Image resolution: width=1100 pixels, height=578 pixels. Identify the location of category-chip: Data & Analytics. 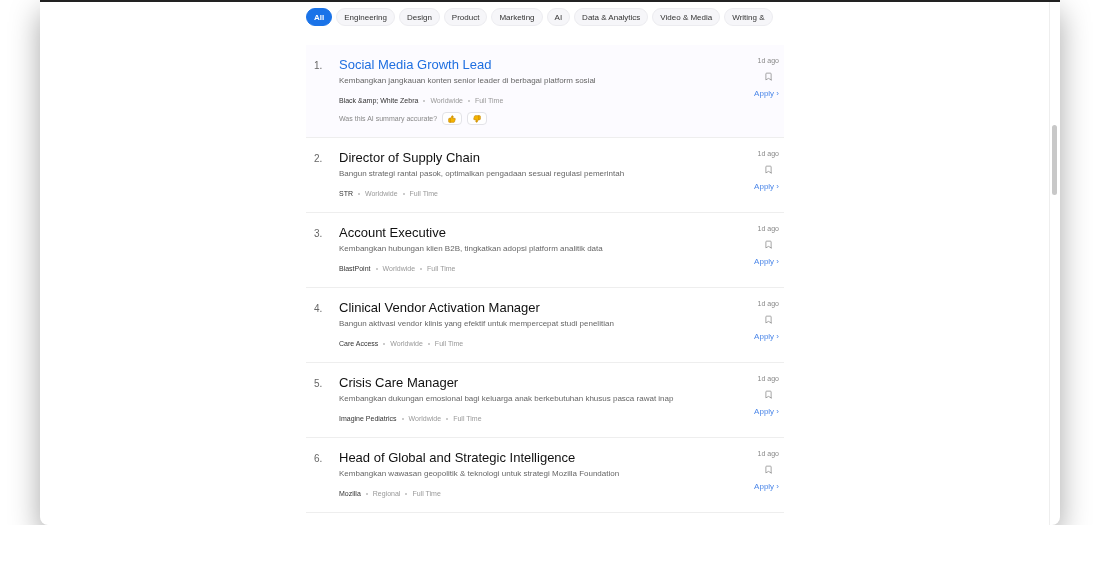
(611, 17).